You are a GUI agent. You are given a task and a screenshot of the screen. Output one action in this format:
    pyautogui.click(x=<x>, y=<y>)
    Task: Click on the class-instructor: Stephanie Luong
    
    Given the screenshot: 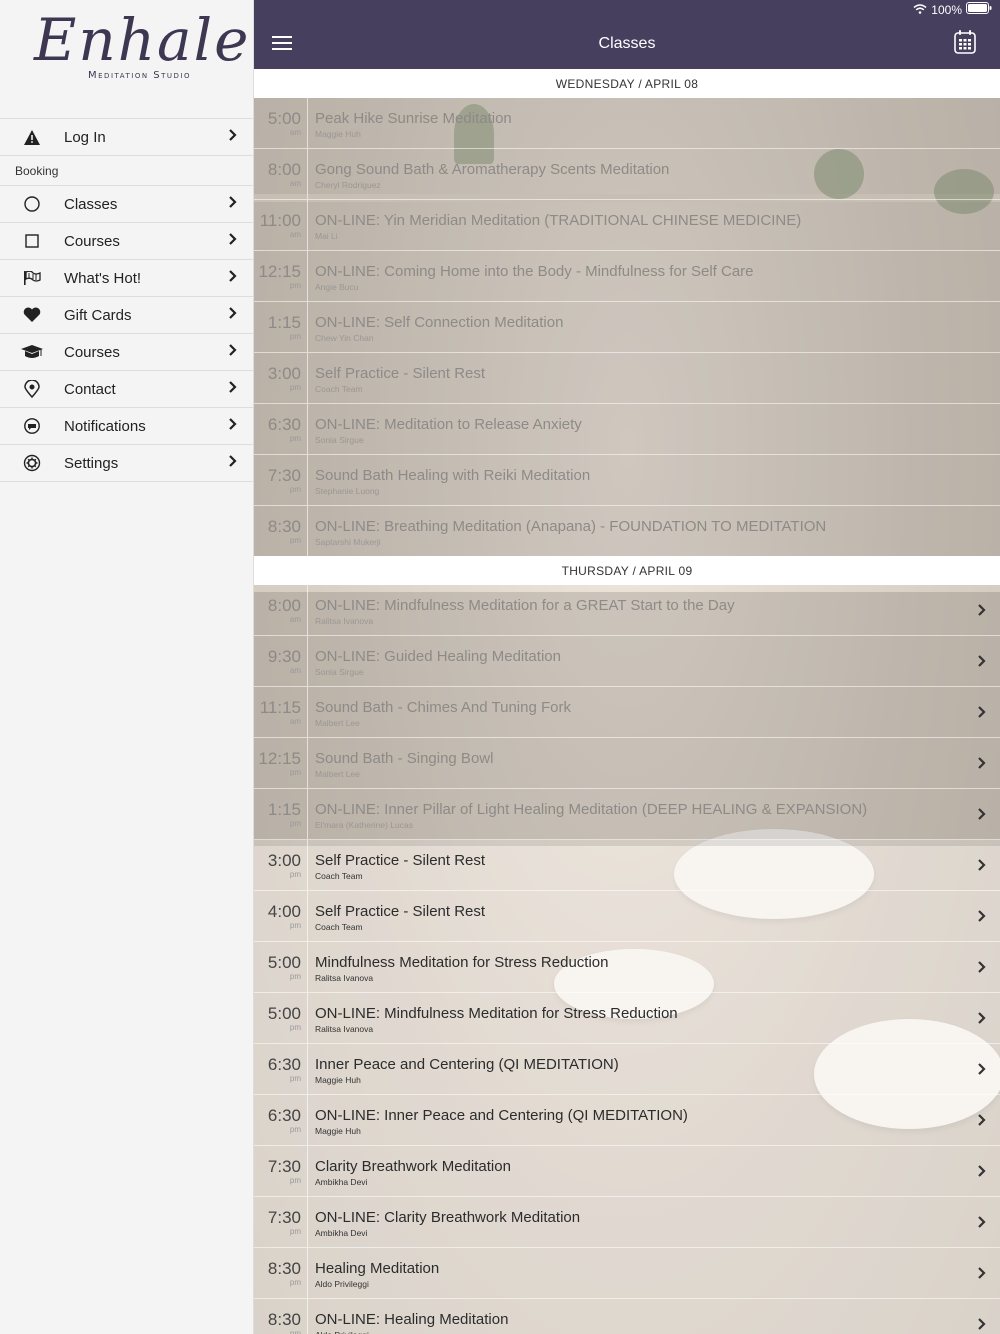 What is the action you would take?
    pyautogui.click(x=347, y=491)
    